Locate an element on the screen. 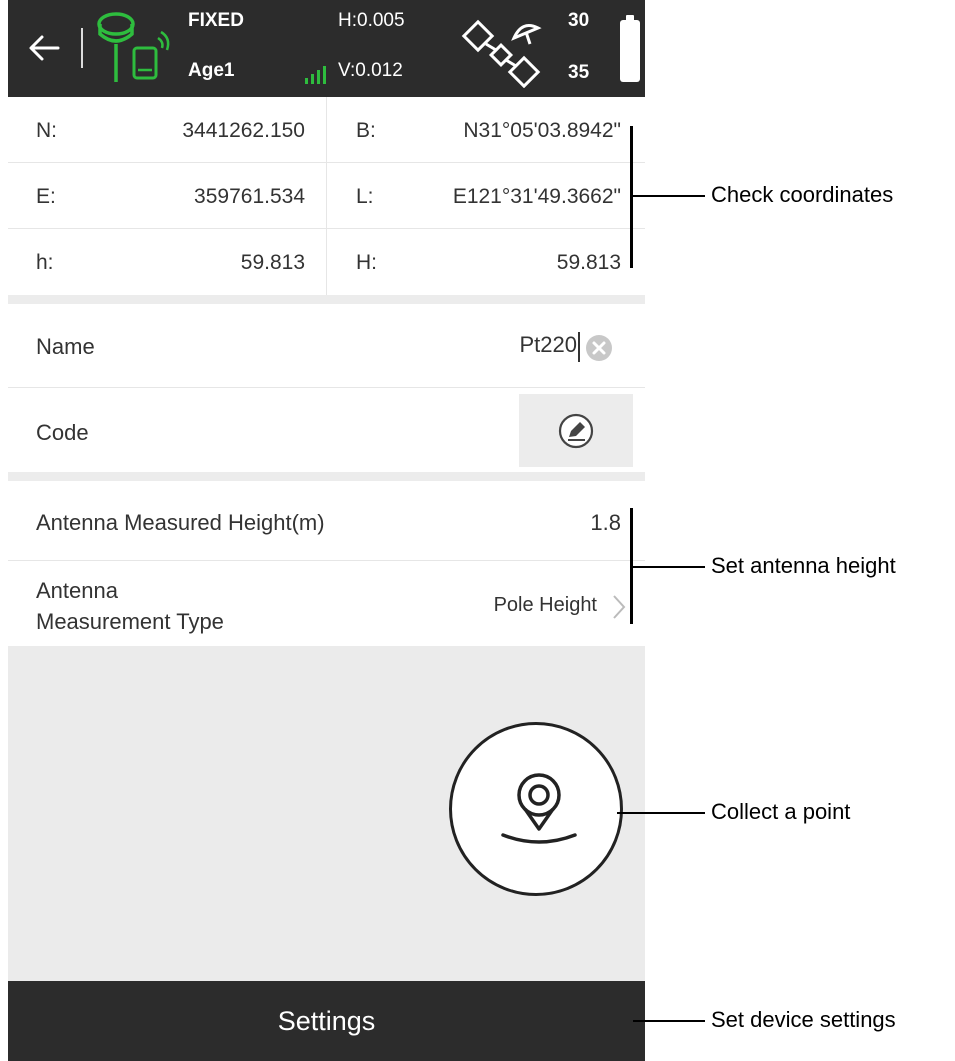  location-pin-icon is located at coordinates (539, 808).